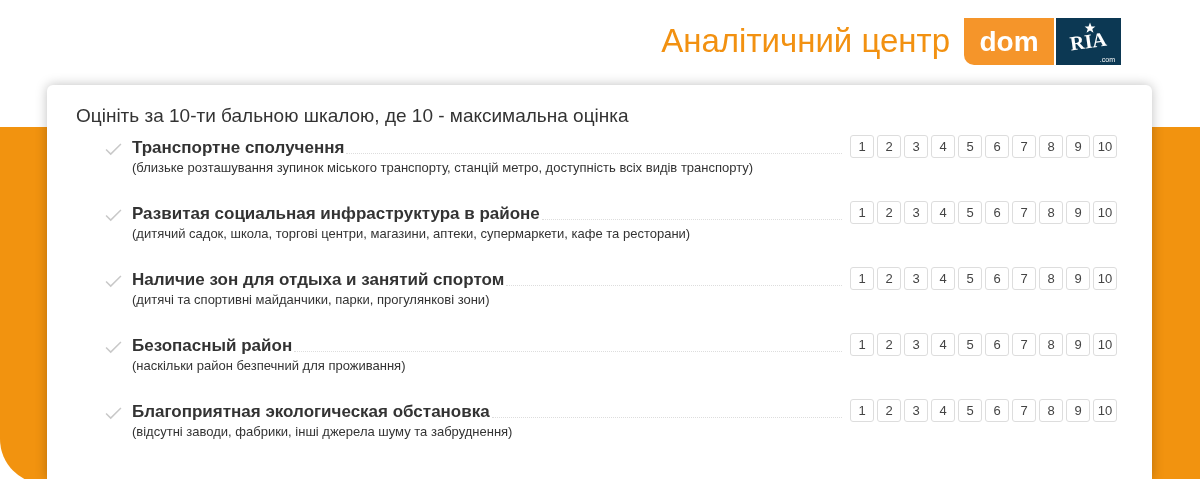  Describe the element at coordinates (336, 214) in the screenshot. I see `criterion-title: Развитая социальная инфраструктура в районе` at that location.